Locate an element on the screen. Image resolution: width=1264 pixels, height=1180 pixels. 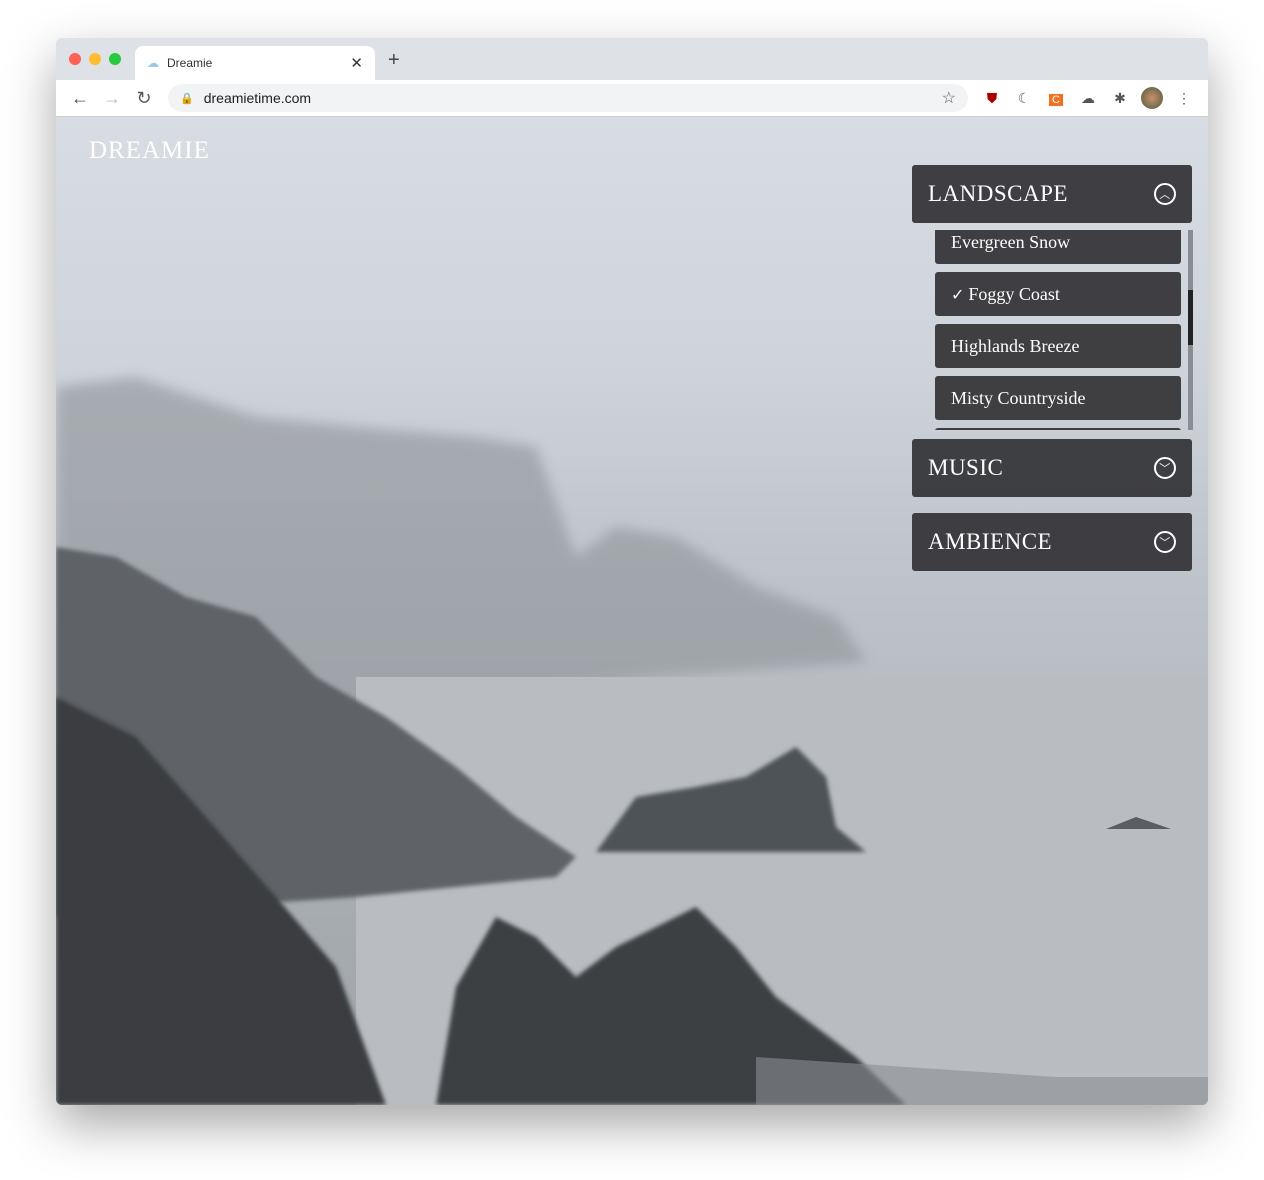
list-item-highlands-breeze: Highlands Breeze is located at coordinates (1058, 346).